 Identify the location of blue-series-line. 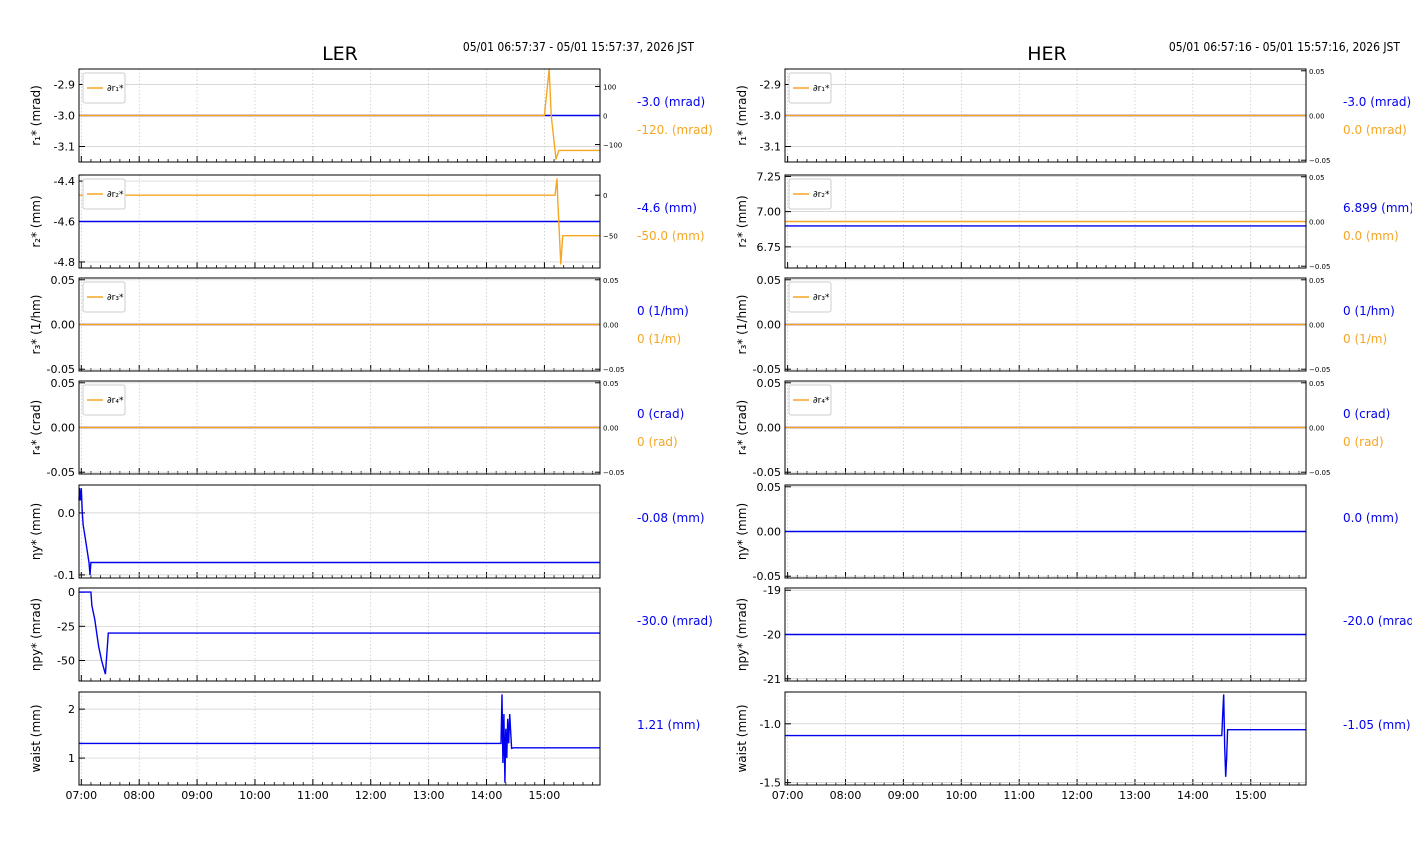
(339, 531).